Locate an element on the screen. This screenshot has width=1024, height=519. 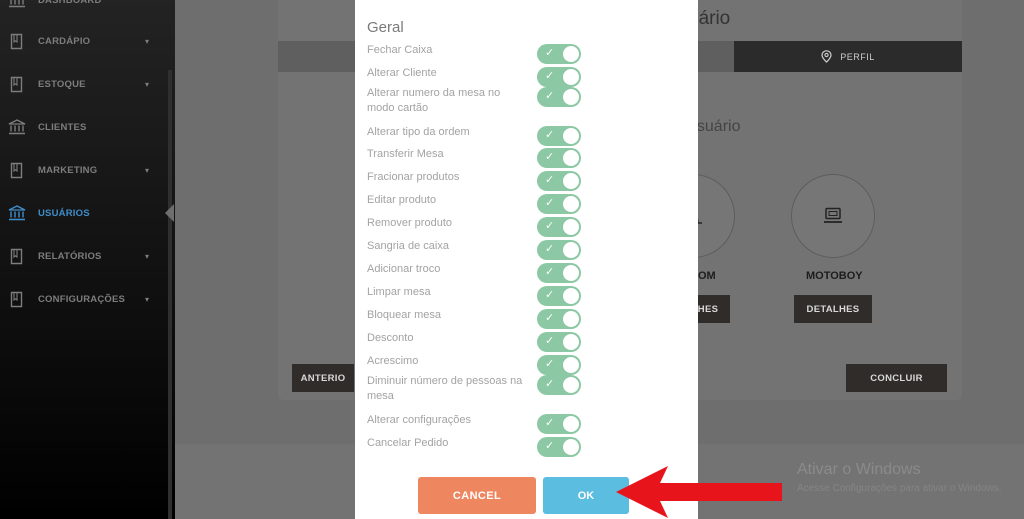
sidebar-item-cardapio: CARDÁPIO ▾ is located at coordinates (82, 41).